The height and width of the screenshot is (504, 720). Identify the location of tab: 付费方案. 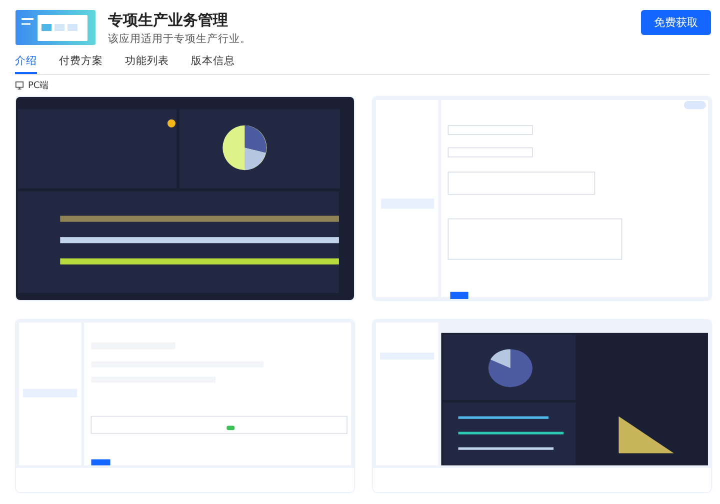
(81, 64).